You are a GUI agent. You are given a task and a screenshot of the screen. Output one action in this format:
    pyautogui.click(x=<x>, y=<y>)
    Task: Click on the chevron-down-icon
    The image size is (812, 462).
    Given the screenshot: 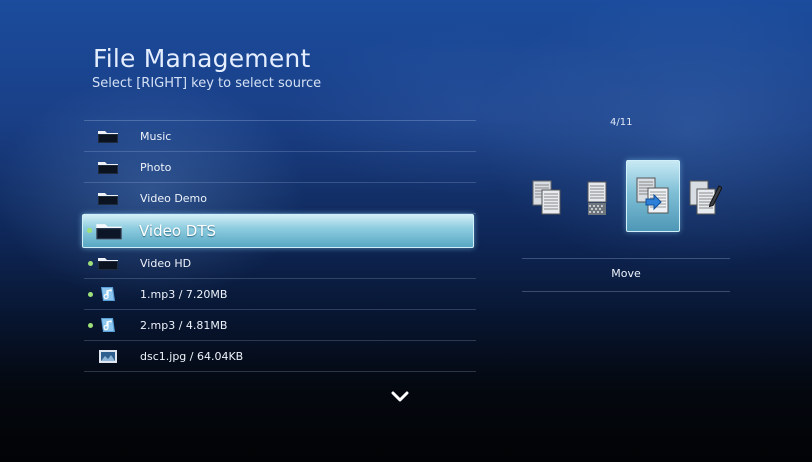 What is the action you would take?
    pyautogui.click(x=400, y=395)
    